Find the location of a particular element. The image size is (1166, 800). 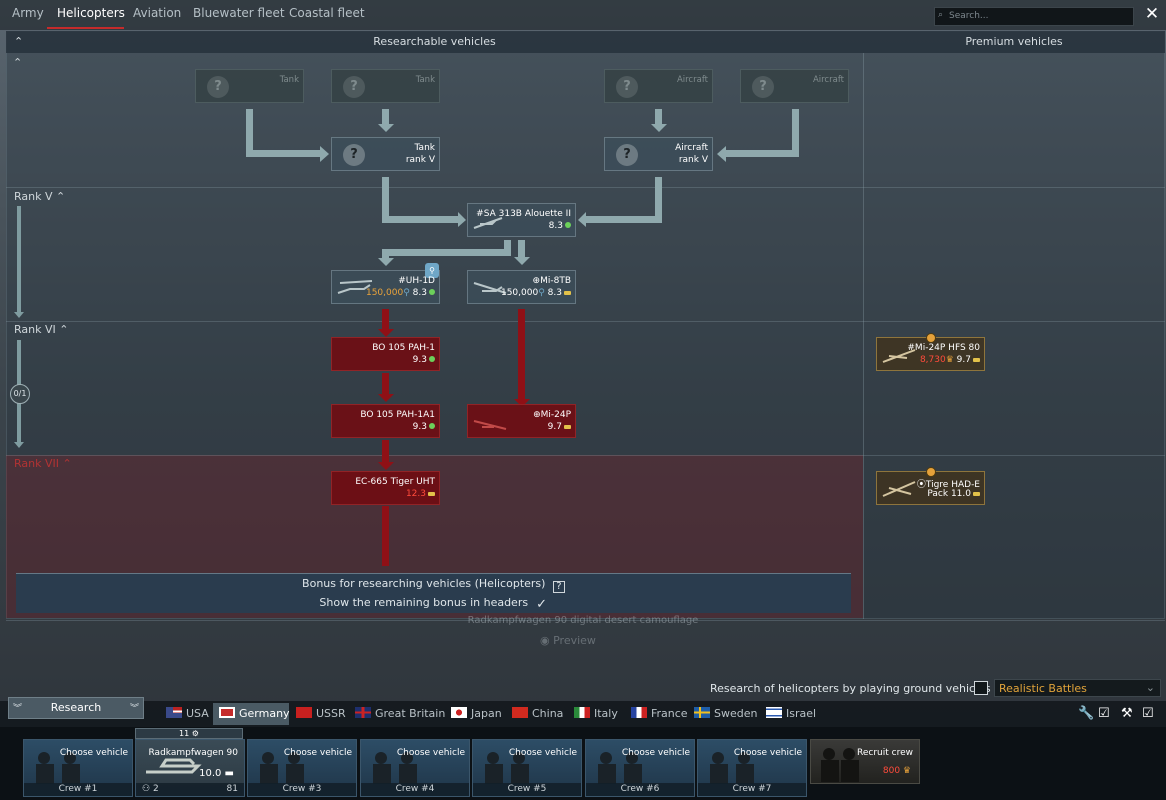

nation-germany: Germany is located at coordinates (254, 713).